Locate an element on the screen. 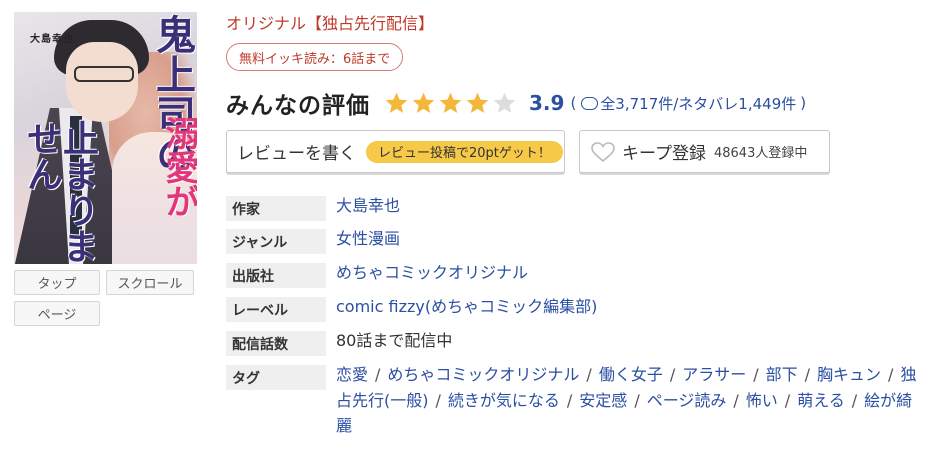  keep-button: キープ登録 48643人登録中 is located at coordinates (704, 151).